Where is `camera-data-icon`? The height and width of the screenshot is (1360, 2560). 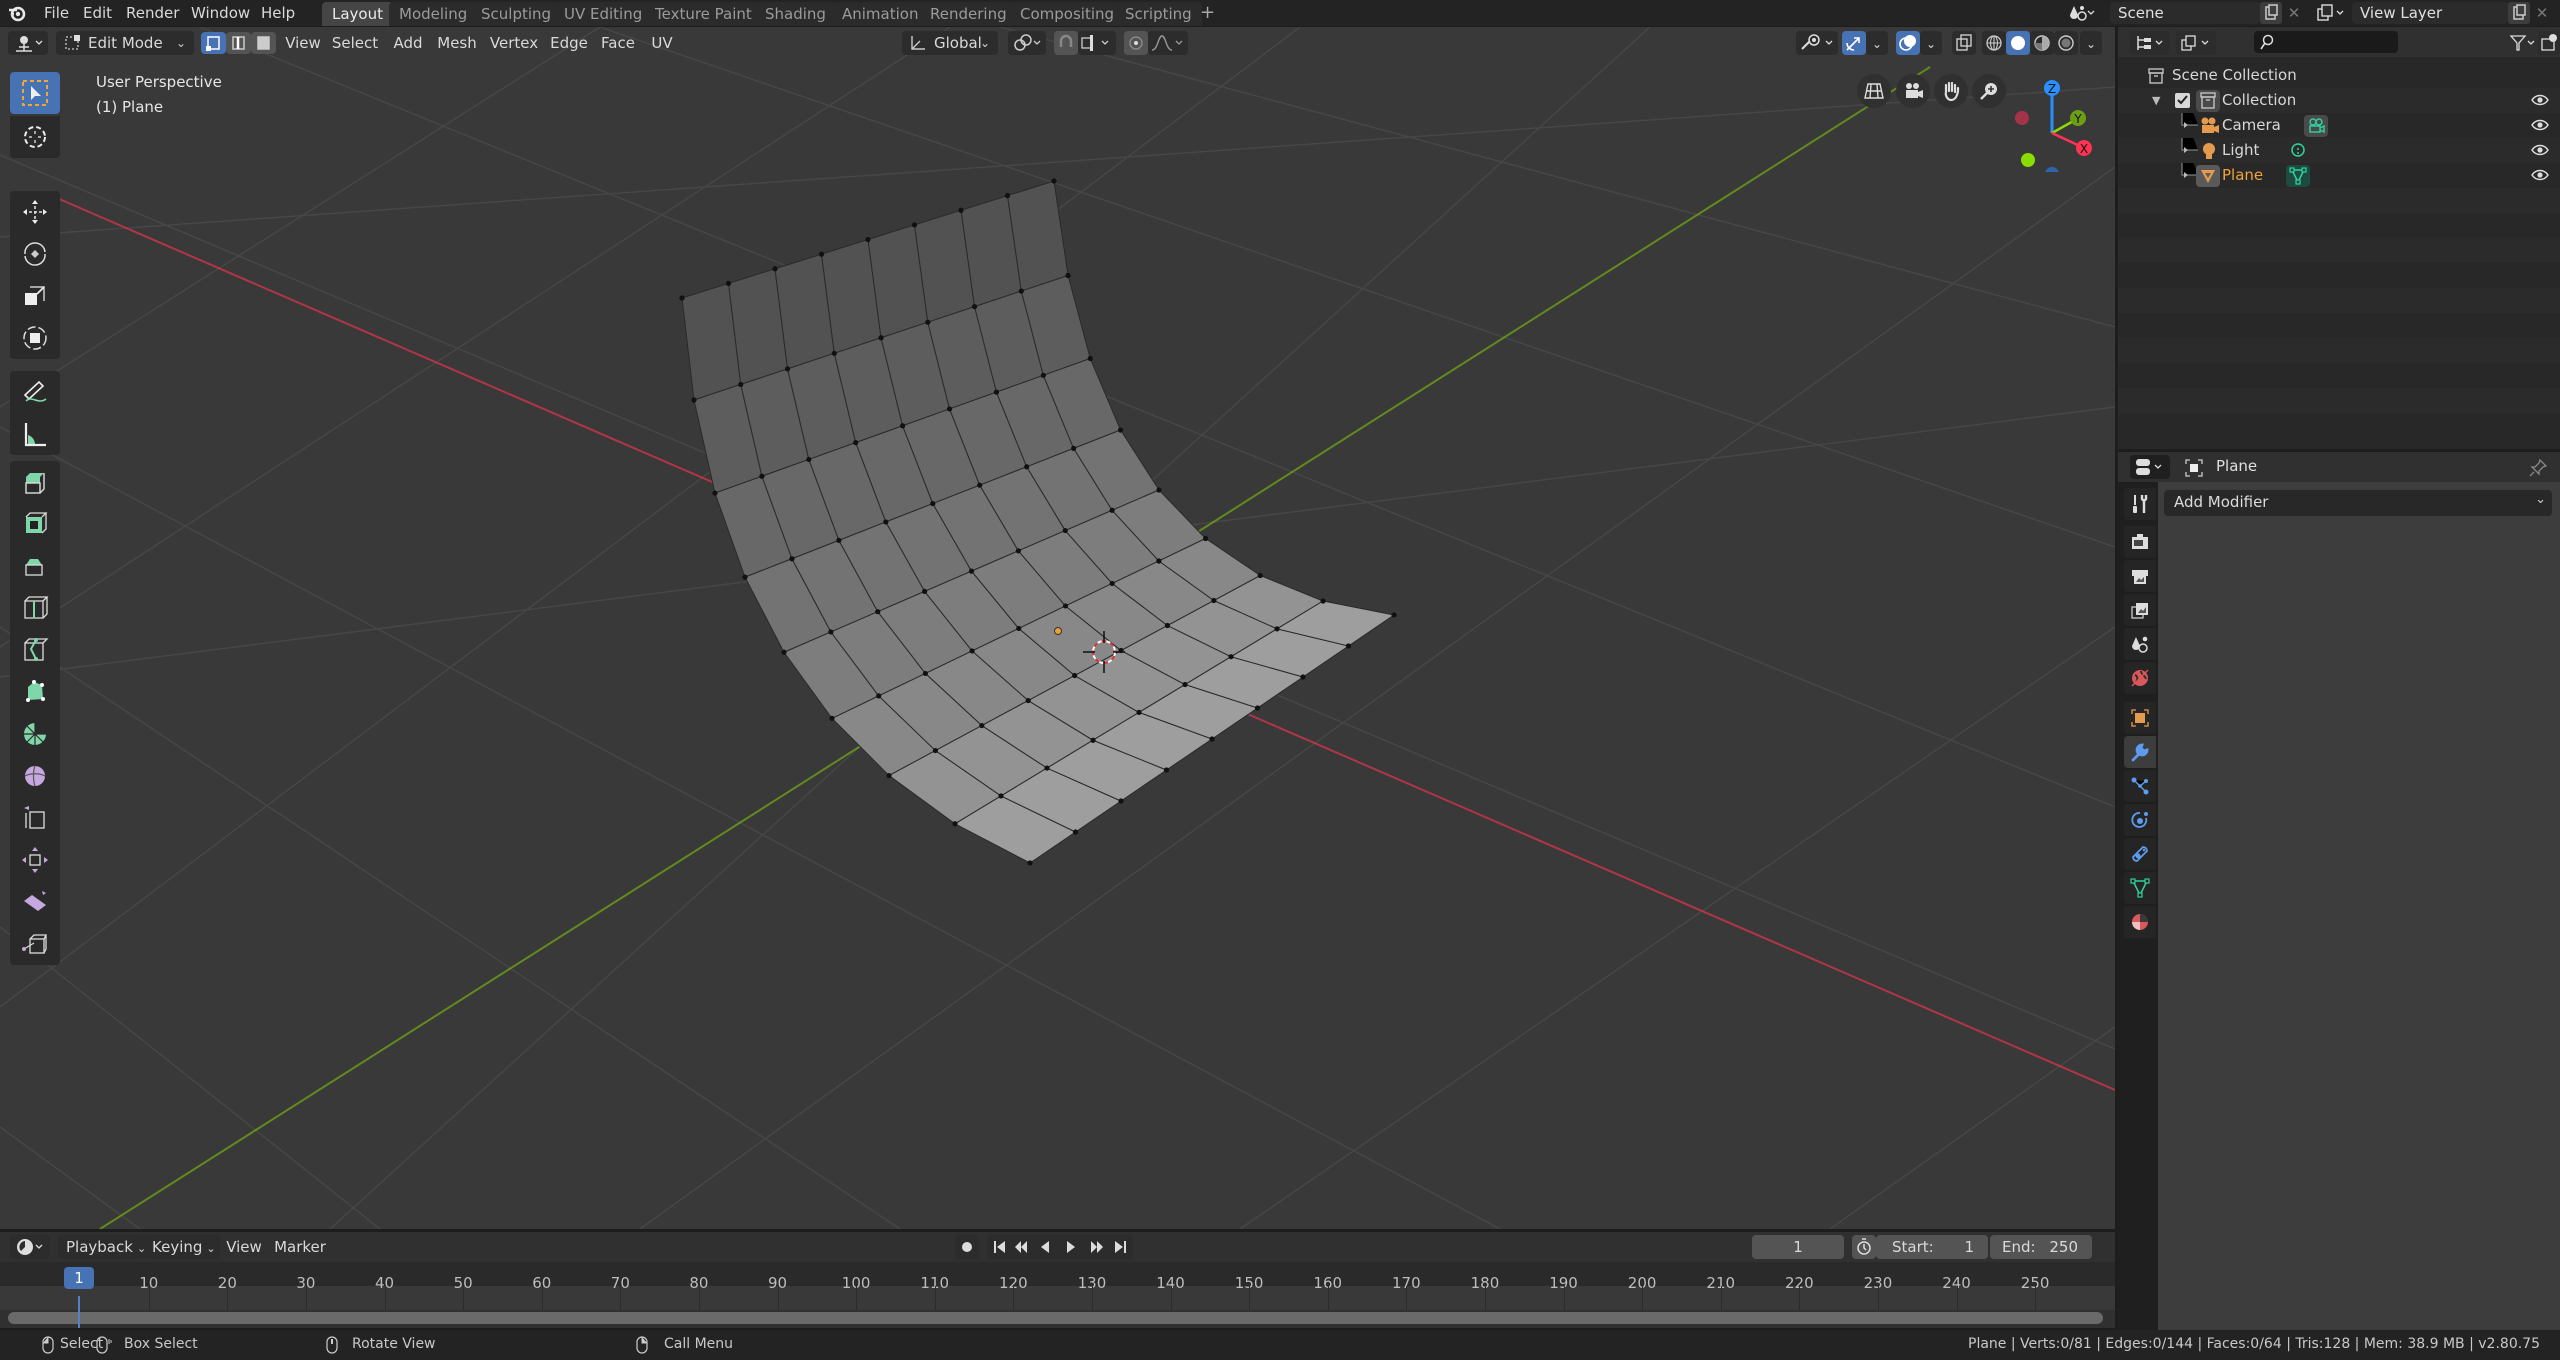 camera-data-icon is located at coordinates (2316, 126).